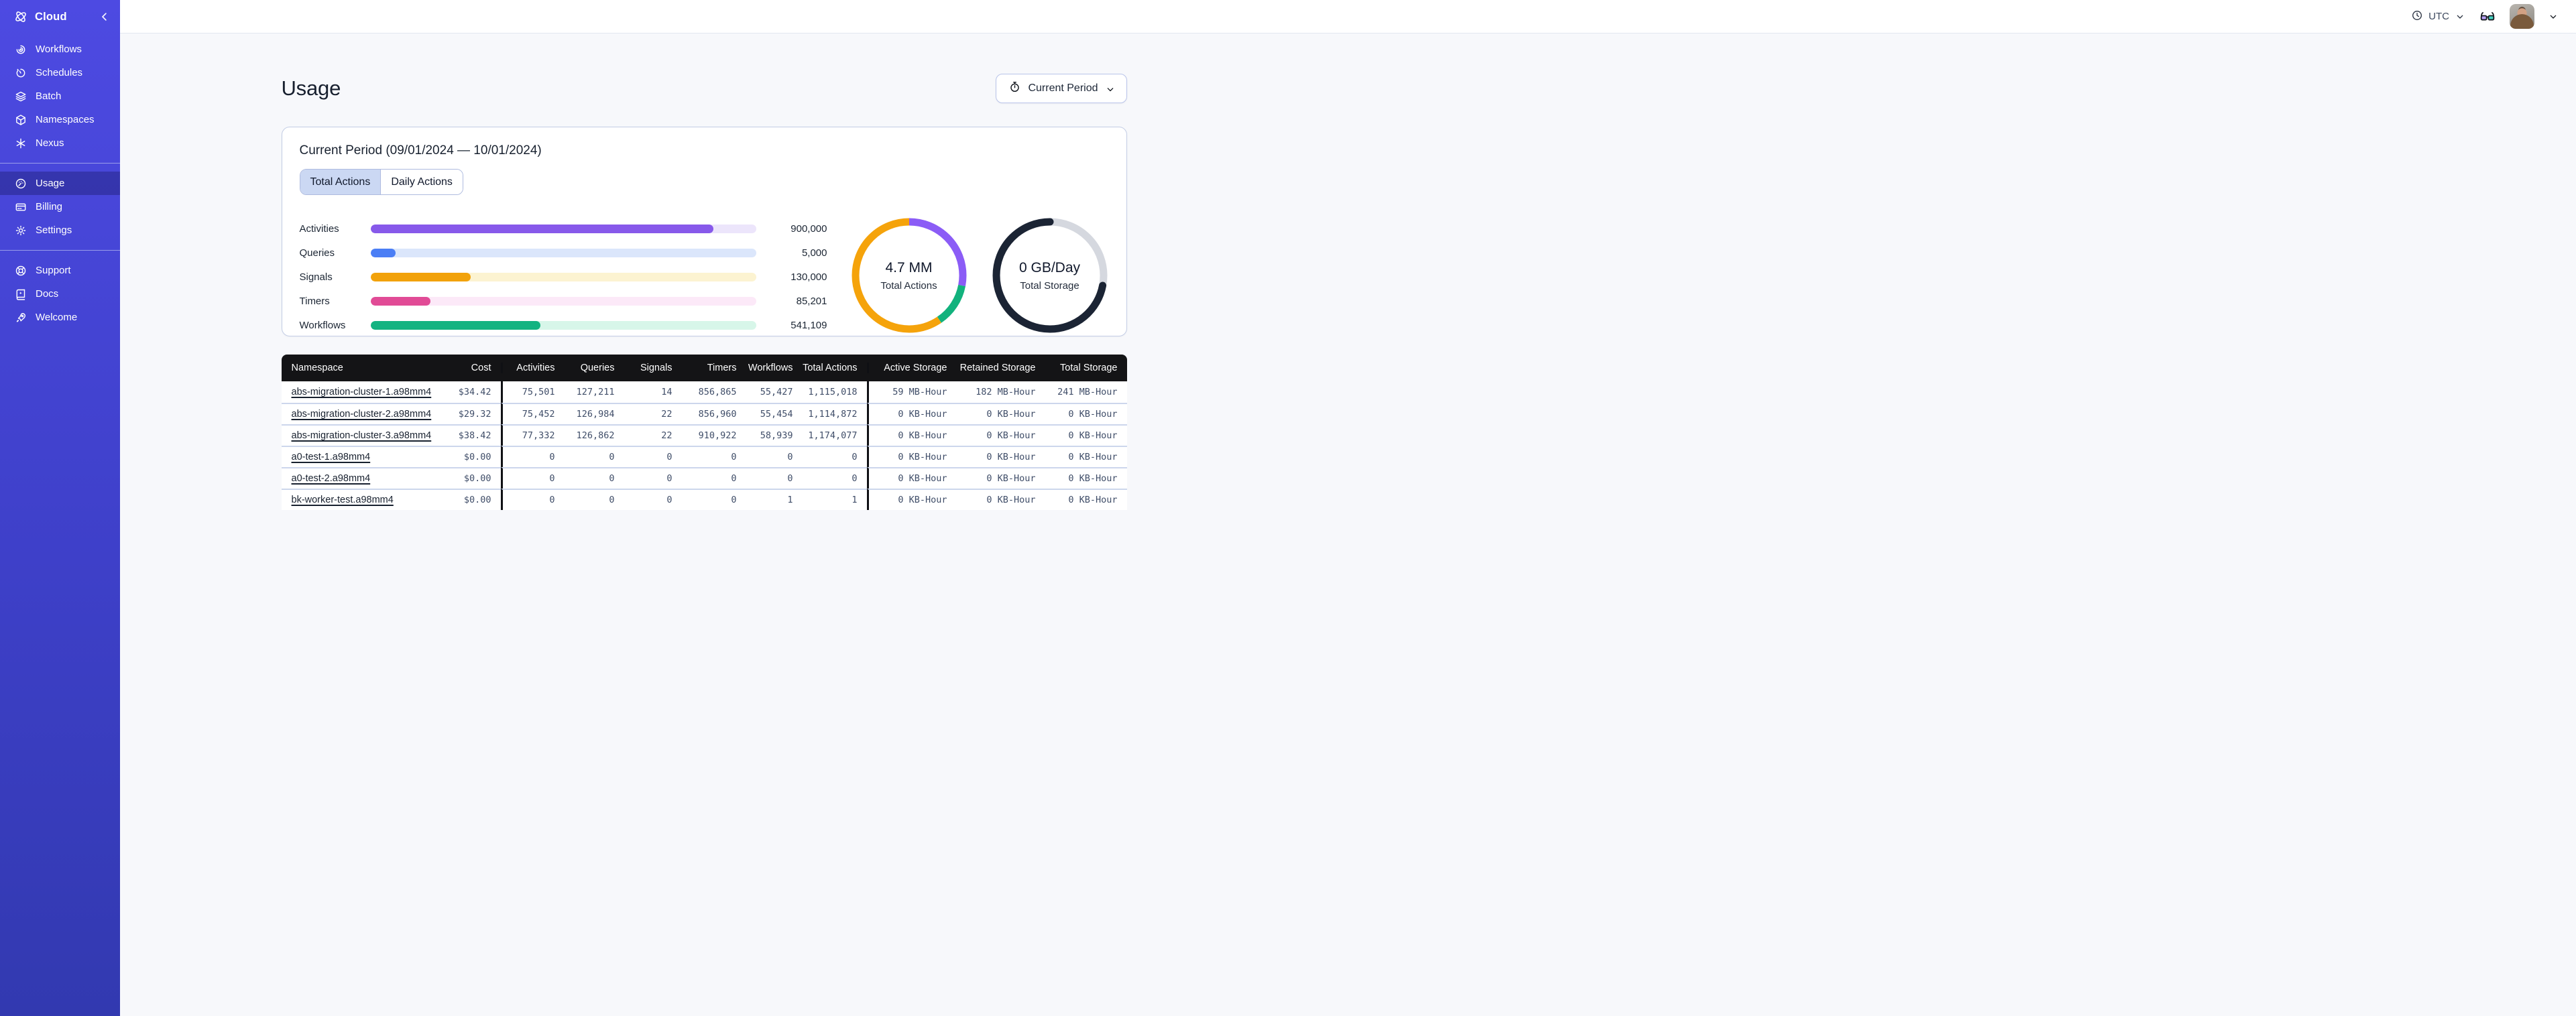  What do you see at coordinates (362, 435) in the screenshot?
I see `namespace-link: abs-migration-cluster-3.a98mm4` at bounding box center [362, 435].